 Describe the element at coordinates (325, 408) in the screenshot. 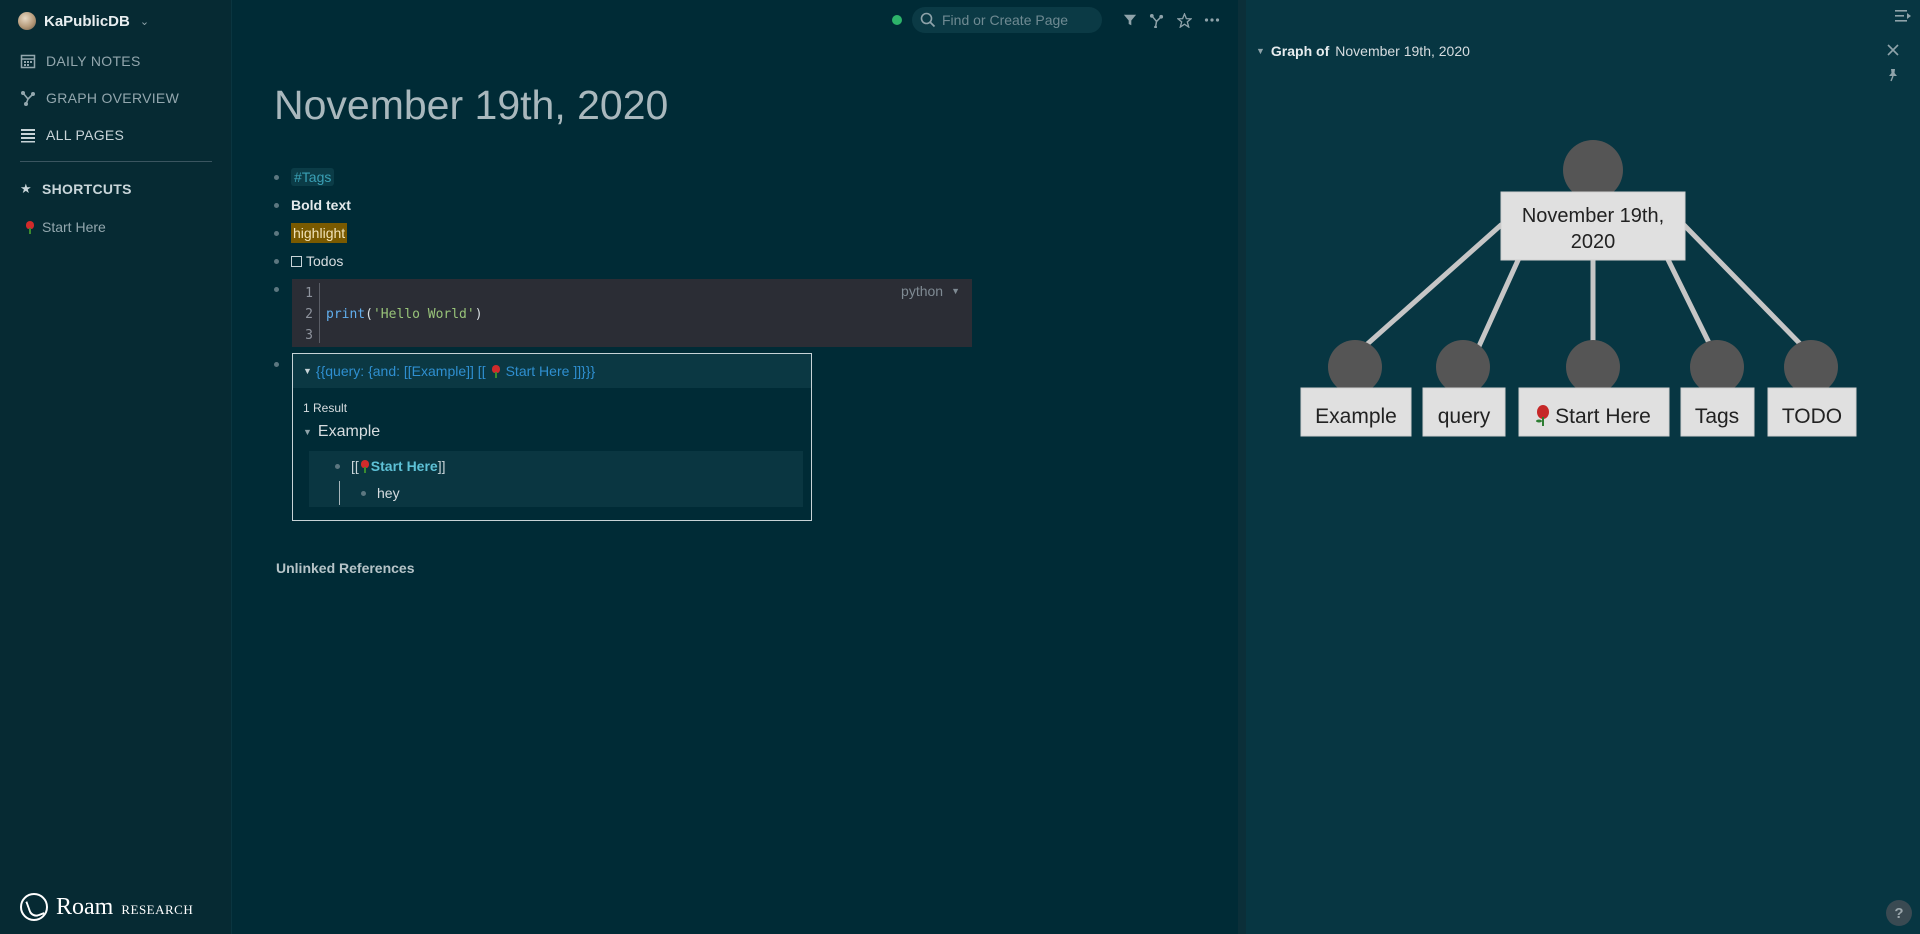

I see `query-result-count: 1 Result` at that location.